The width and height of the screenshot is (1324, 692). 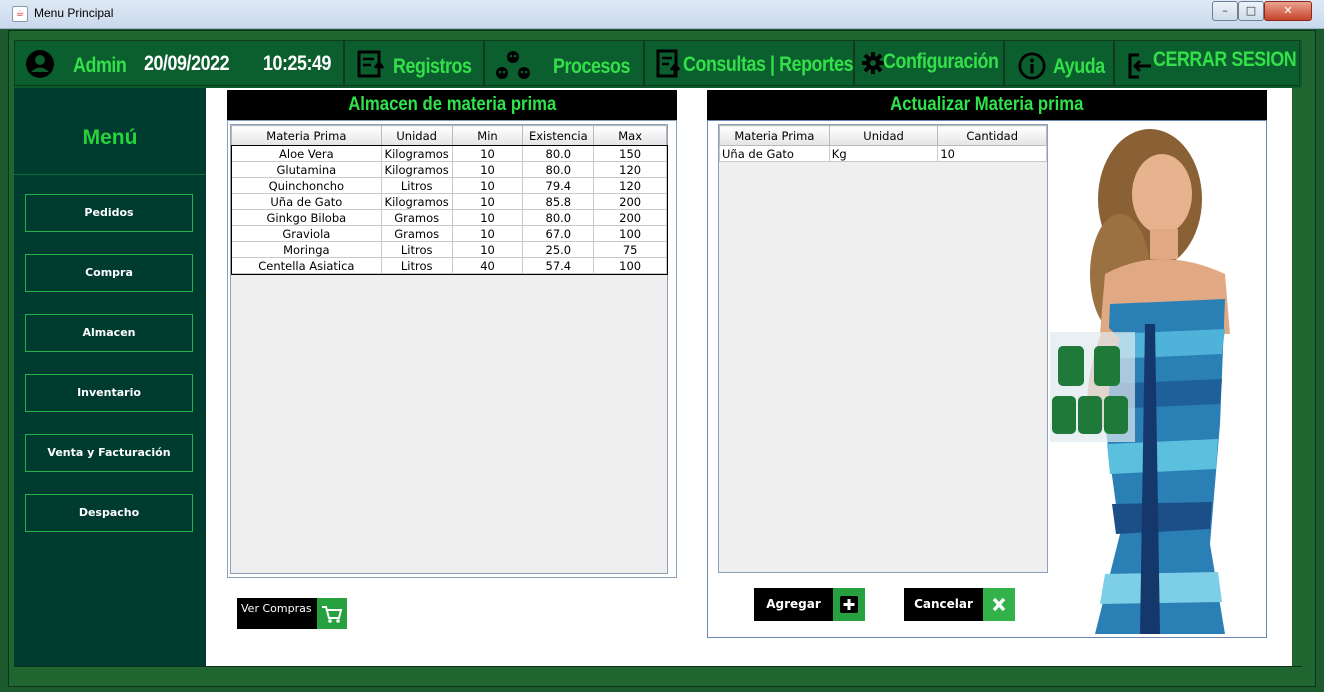 I want to click on menu-procesos: Procesos, so click(x=564, y=63).